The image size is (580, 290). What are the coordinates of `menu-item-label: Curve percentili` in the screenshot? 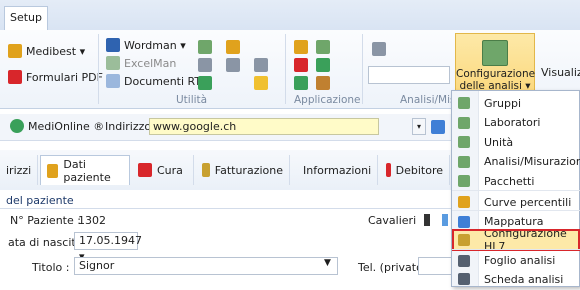 It's located at (528, 202).